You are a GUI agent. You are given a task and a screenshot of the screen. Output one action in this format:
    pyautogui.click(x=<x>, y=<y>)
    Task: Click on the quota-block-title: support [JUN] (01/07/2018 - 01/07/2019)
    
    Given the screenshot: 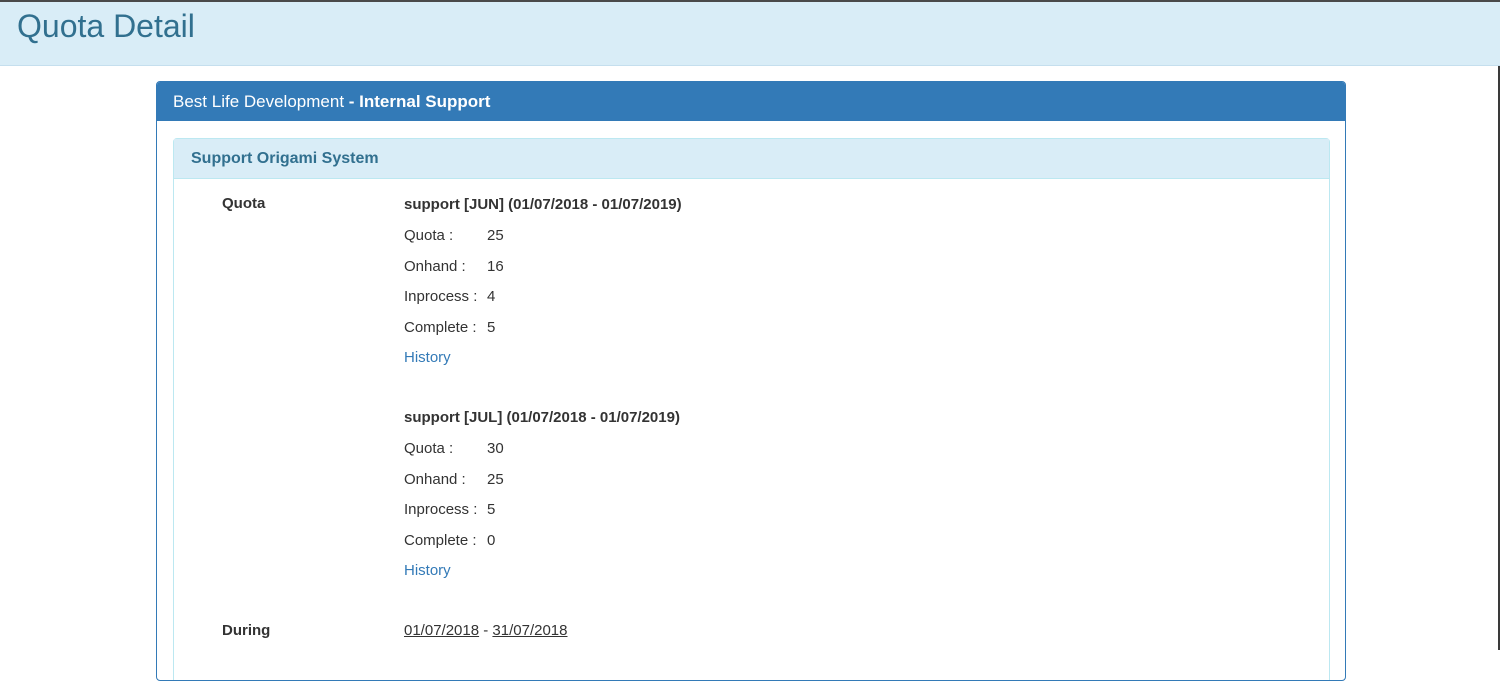 What is the action you would take?
    pyautogui.click(x=543, y=204)
    